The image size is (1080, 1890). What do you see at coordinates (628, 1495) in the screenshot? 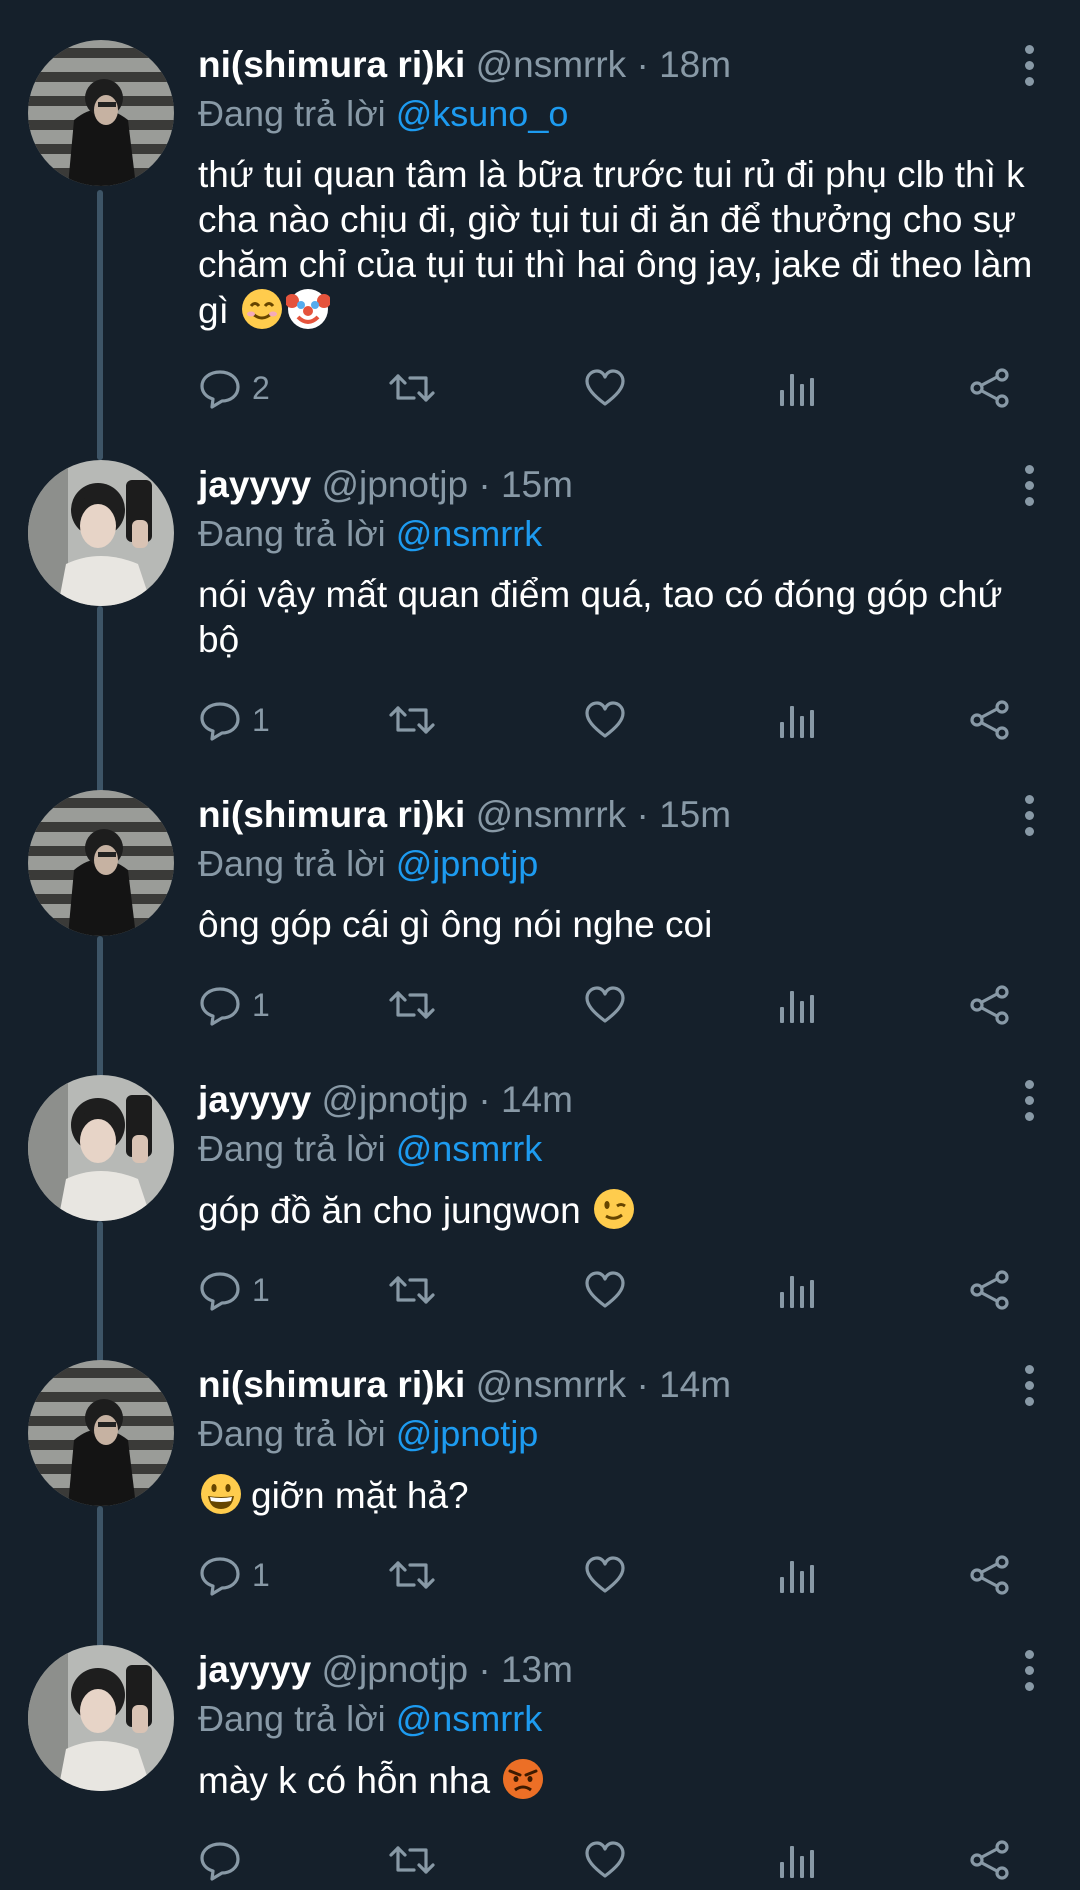
I see `tweet-text: giỡn mặt hả?` at bounding box center [628, 1495].